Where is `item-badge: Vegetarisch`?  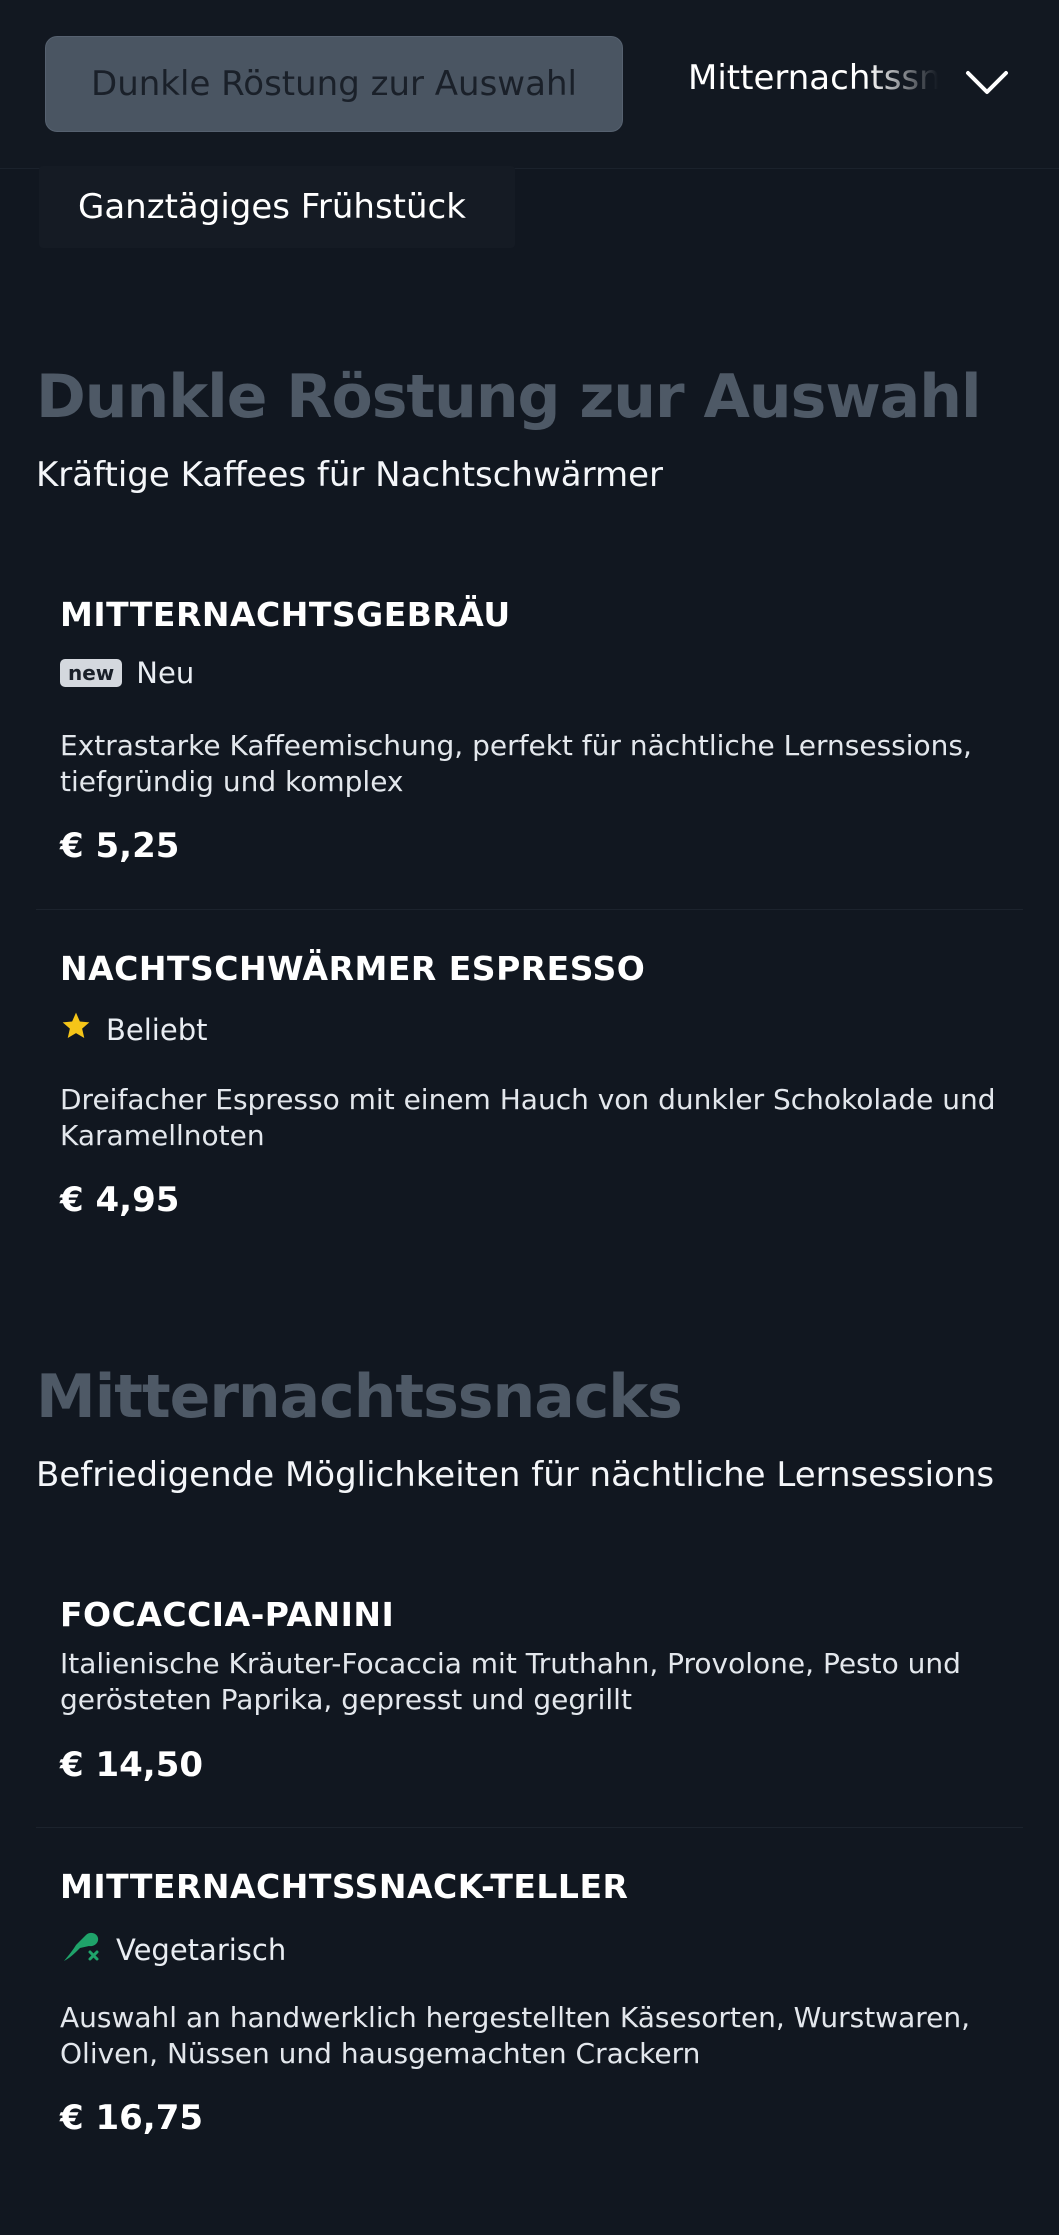 item-badge: Vegetarisch is located at coordinates (173, 1949).